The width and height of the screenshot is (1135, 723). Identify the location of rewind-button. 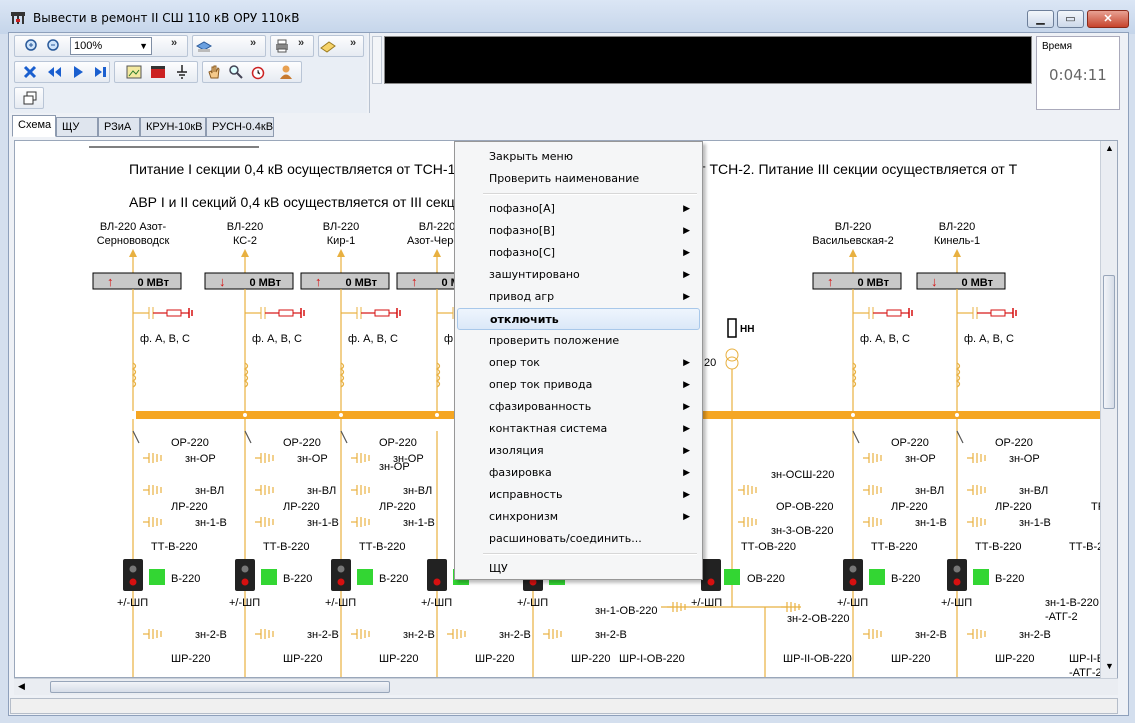
(54, 72).